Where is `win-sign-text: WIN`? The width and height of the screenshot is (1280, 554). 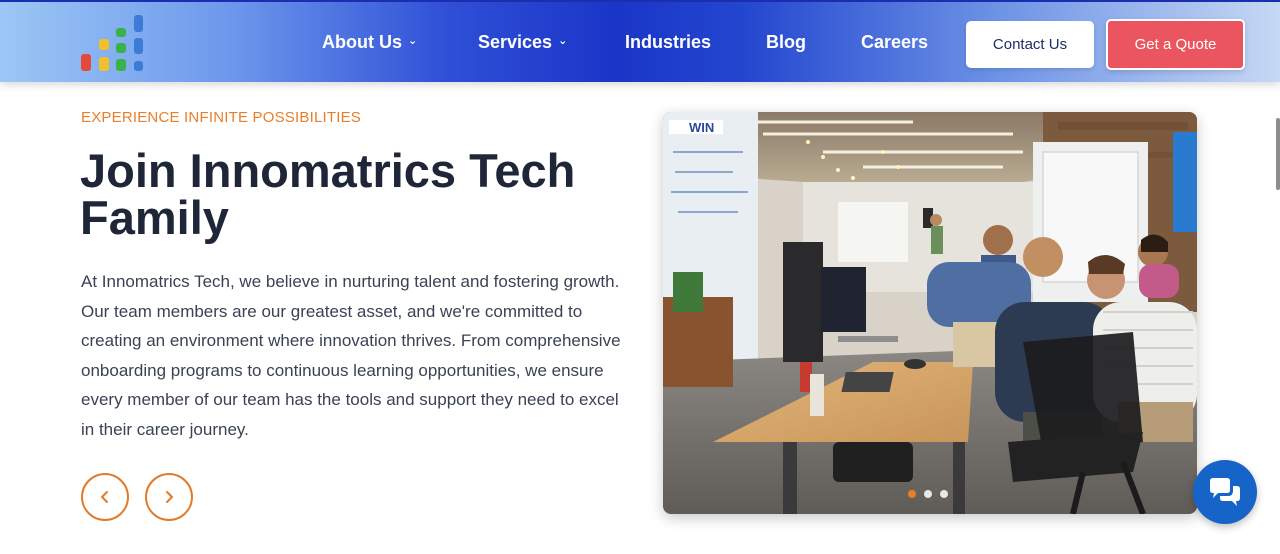 win-sign-text: WIN is located at coordinates (701, 127).